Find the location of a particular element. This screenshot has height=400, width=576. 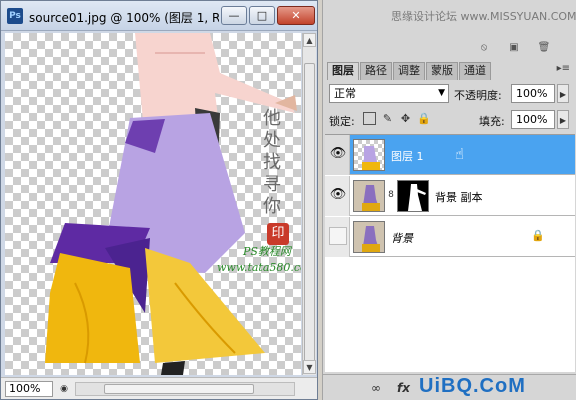

new-item-icon: ▣ is located at coordinates (514, 48).